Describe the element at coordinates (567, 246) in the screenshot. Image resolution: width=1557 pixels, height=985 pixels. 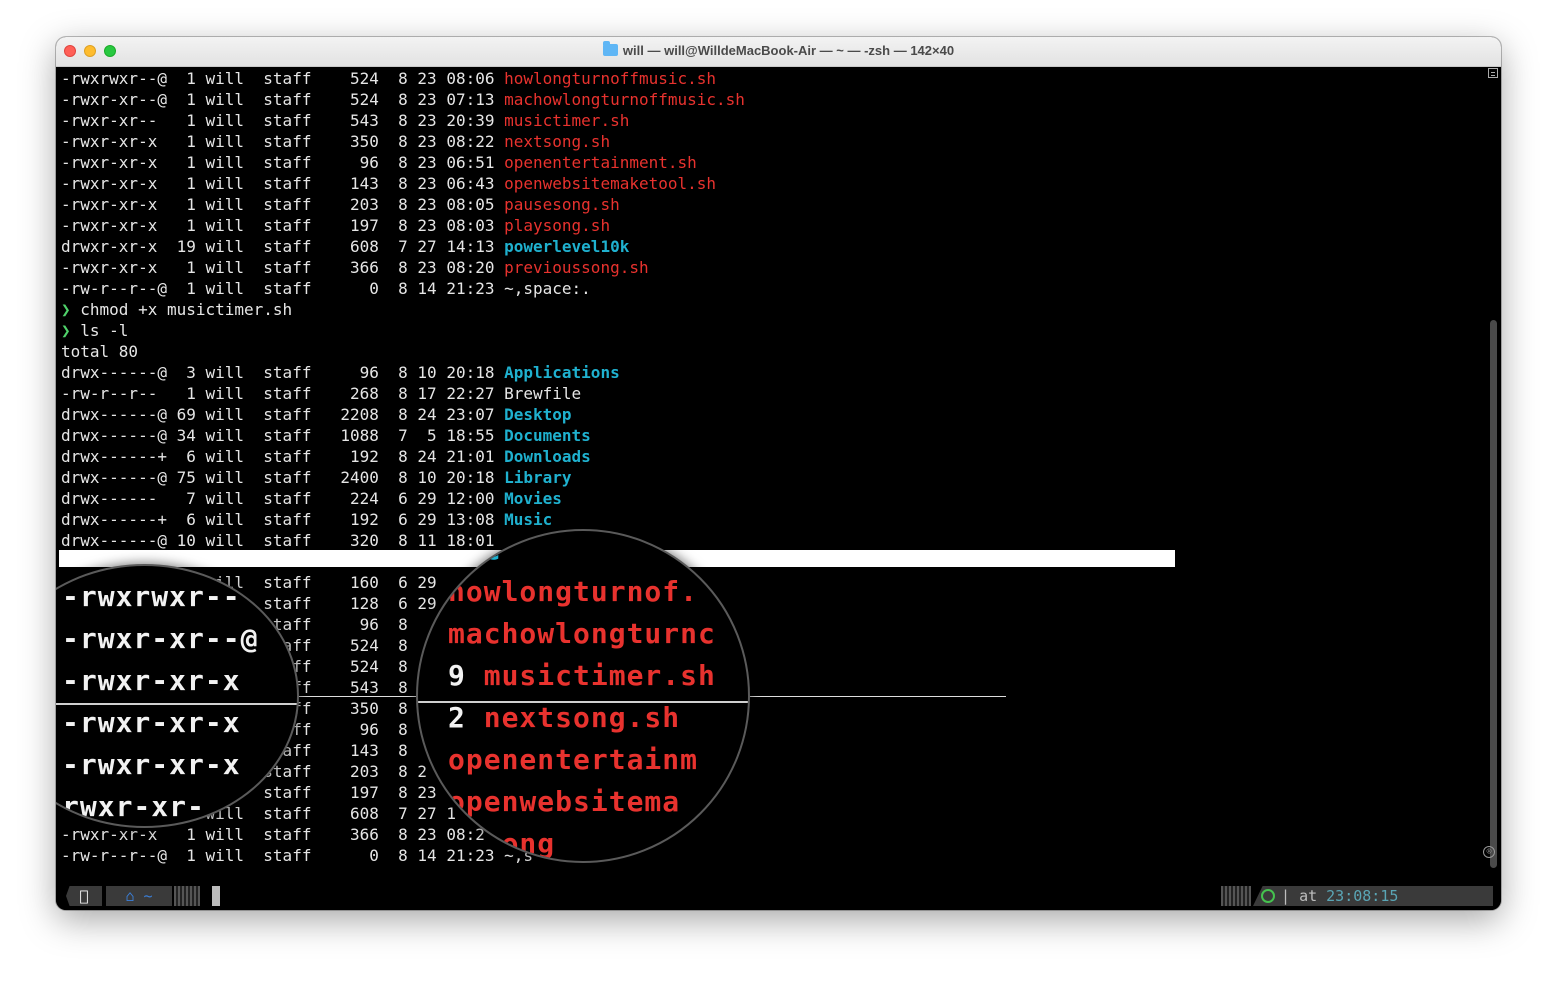
I see `file-name: powerlevel10k` at that location.